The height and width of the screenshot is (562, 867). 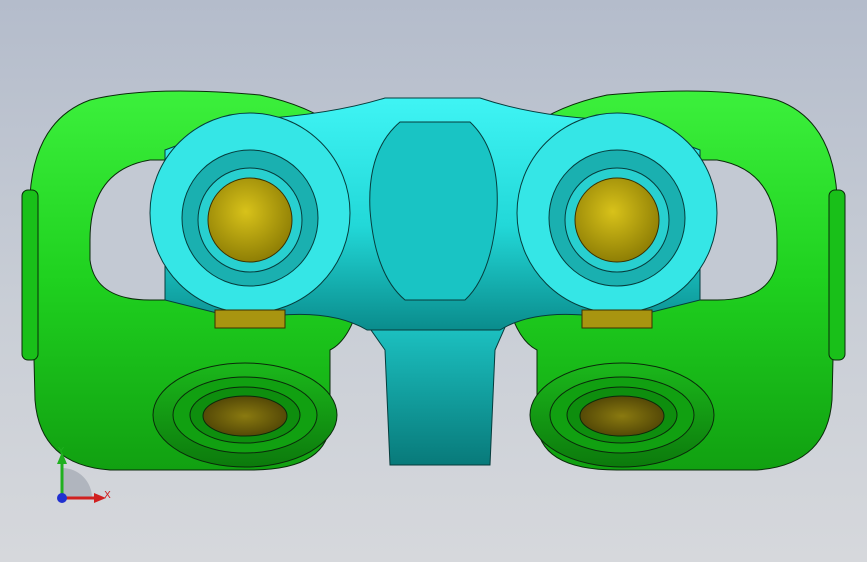 I want to click on y-axis-label: Y, so click(x=61, y=451).